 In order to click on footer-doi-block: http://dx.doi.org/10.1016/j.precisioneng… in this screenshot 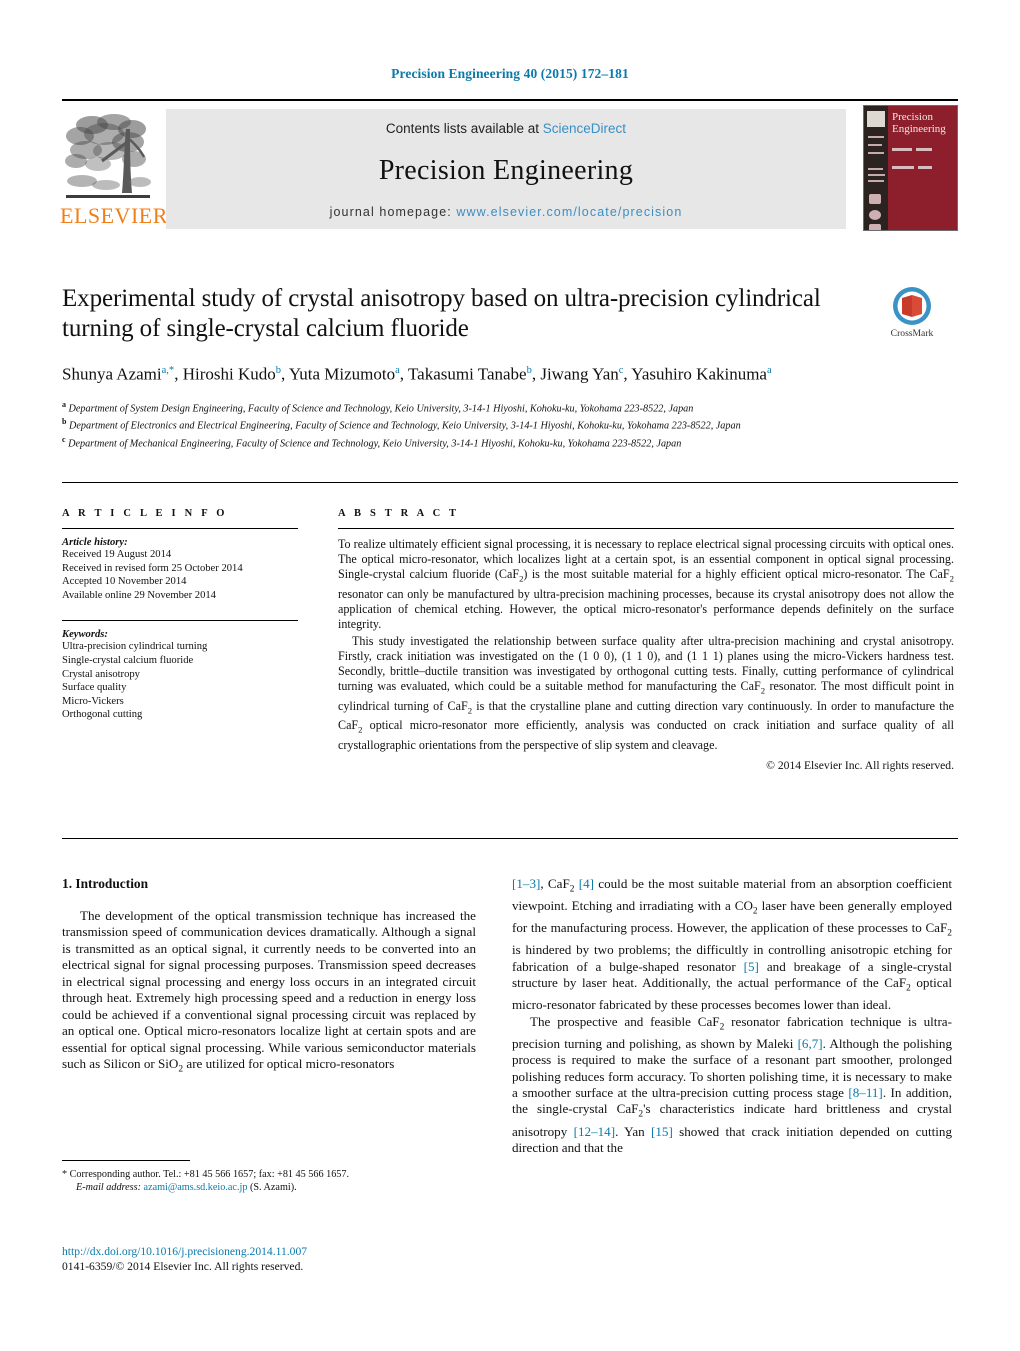, I will do `click(312, 1259)`.